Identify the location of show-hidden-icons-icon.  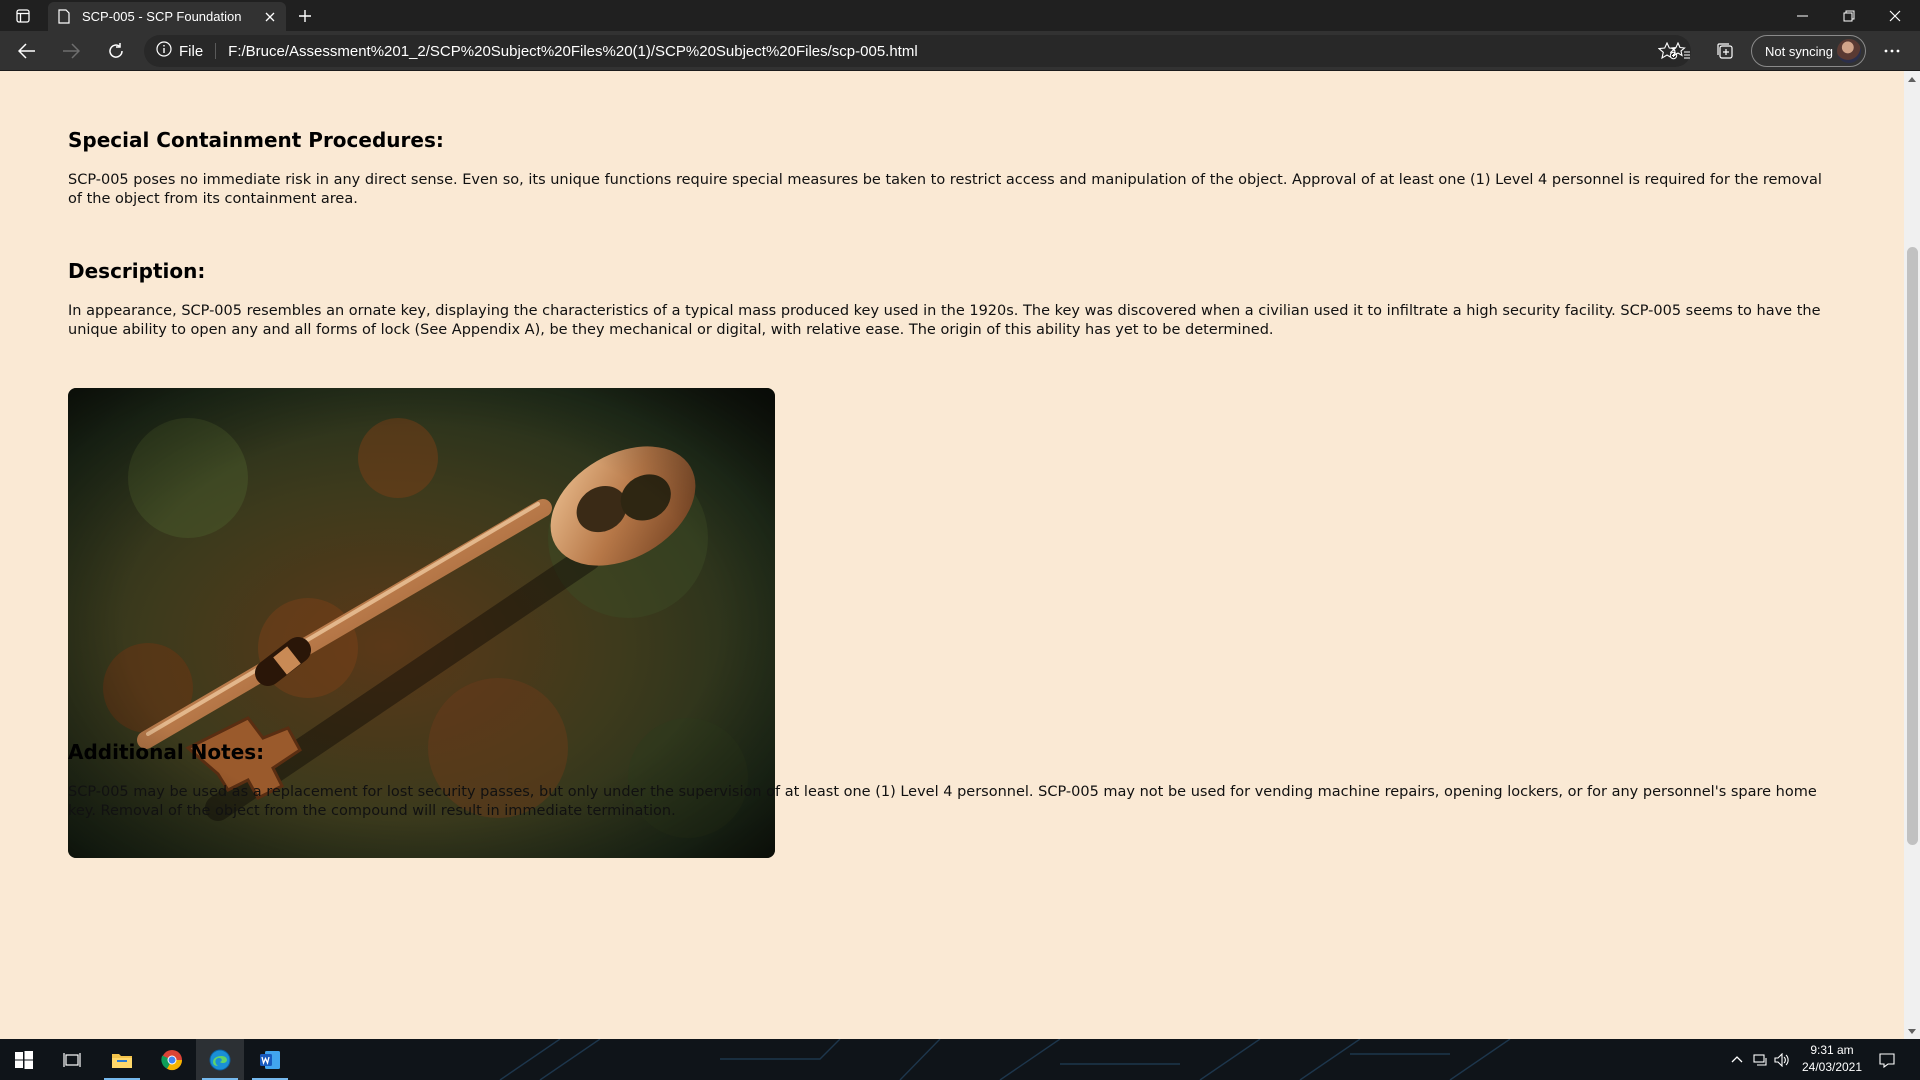
(1737, 1059).